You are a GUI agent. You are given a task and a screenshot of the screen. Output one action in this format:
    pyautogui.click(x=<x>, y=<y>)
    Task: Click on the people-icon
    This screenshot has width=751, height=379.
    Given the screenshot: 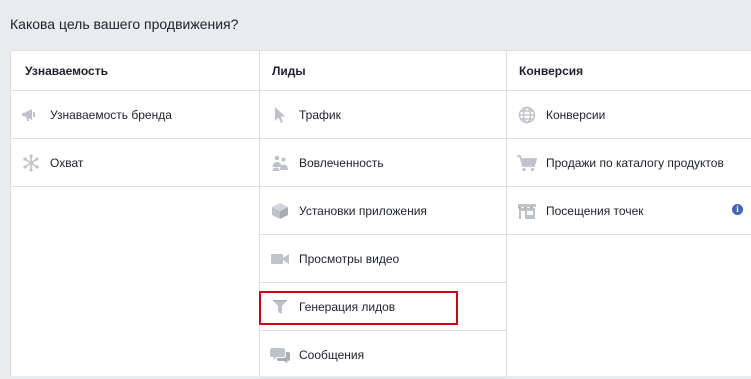 What is the action you would take?
    pyautogui.click(x=280, y=163)
    